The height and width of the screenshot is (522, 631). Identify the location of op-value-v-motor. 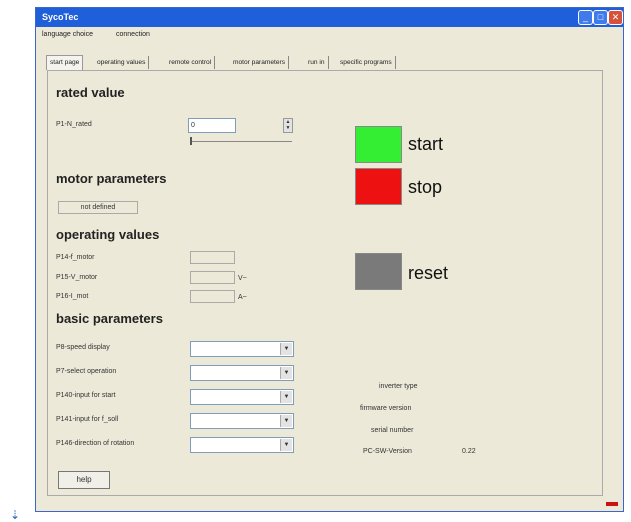
(212, 277).